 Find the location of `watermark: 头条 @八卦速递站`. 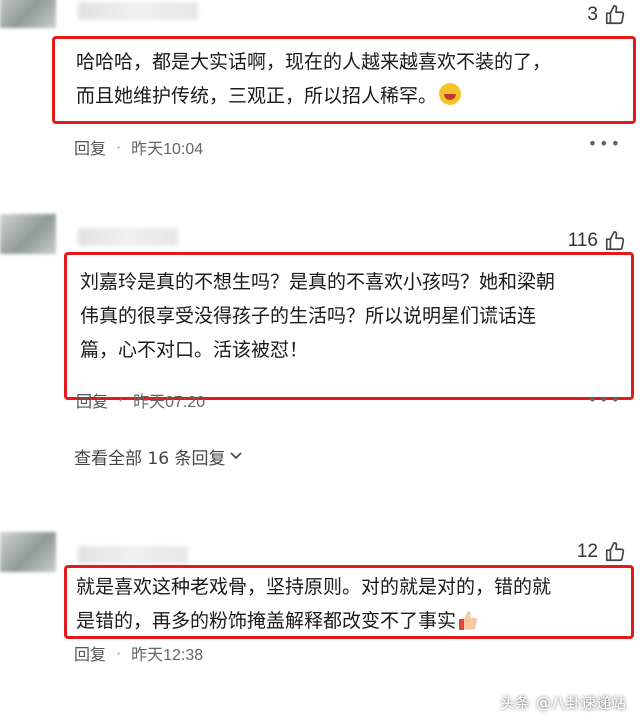

watermark: 头条 @八卦速递站 is located at coordinates (563, 702).